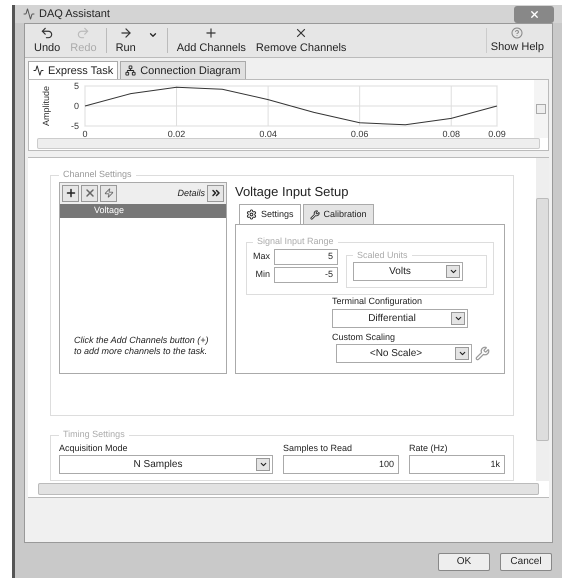 The height and width of the screenshot is (578, 562). Describe the element at coordinates (47, 33) in the screenshot. I see `undo-icon` at that location.